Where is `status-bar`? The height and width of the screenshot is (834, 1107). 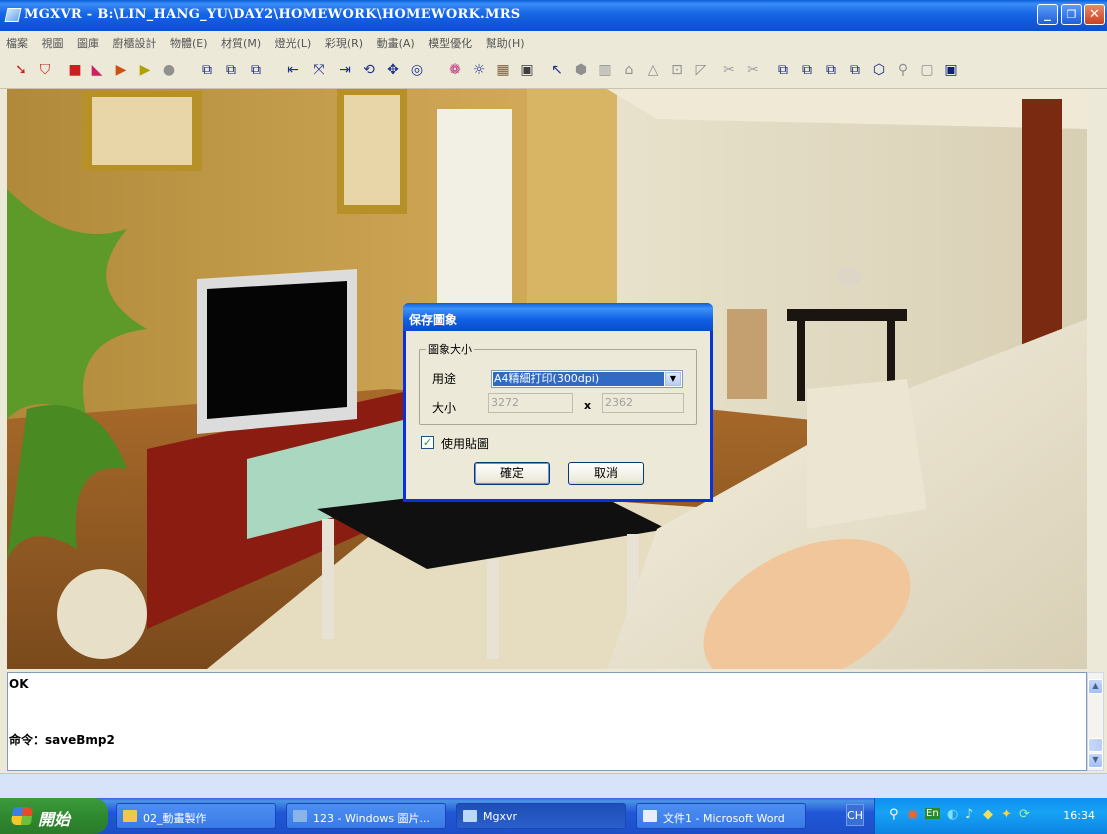 status-bar is located at coordinates (553, 785).